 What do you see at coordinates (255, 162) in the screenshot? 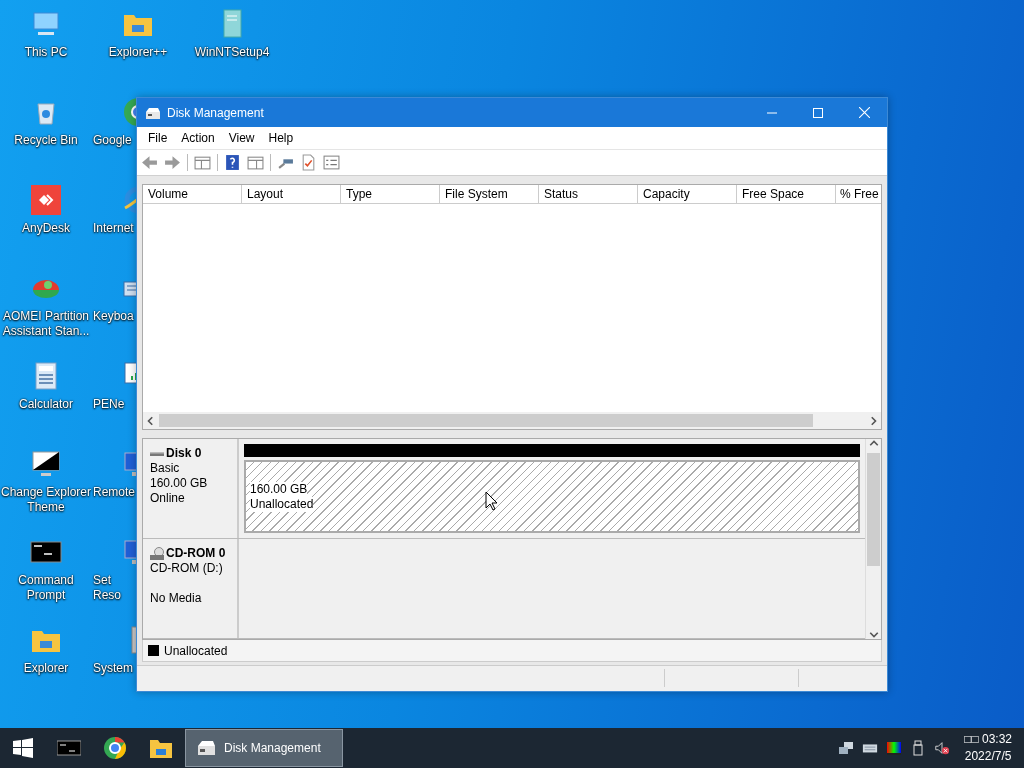
I see `action-pane-icon` at bounding box center [255, 162].